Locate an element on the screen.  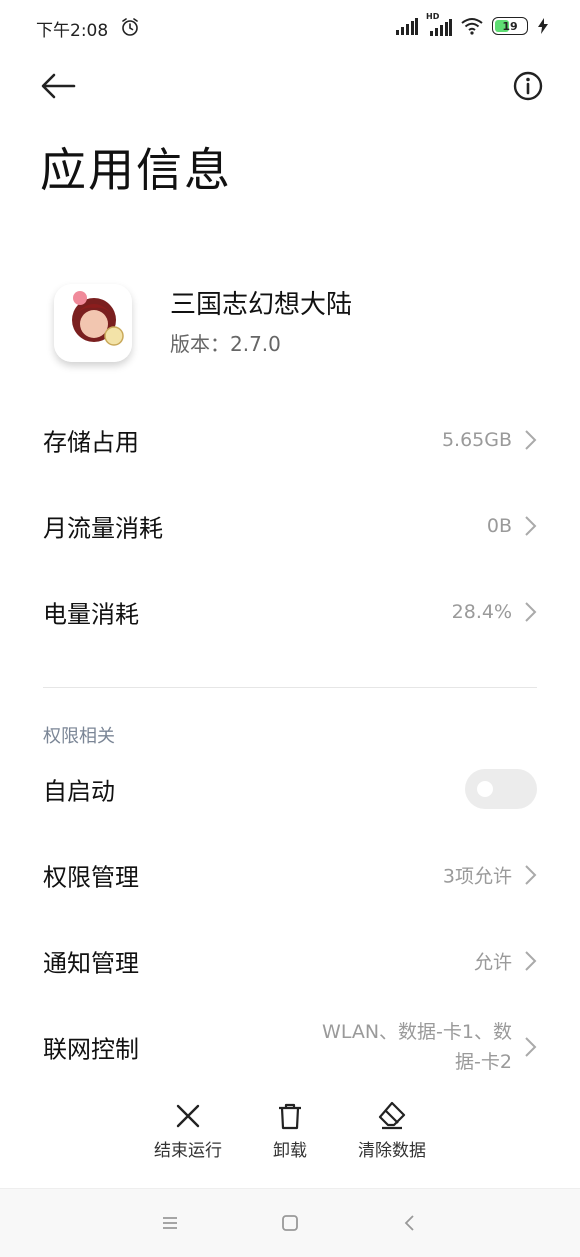
row-label: 月流量消耗 is located at coordinates (103, 528).